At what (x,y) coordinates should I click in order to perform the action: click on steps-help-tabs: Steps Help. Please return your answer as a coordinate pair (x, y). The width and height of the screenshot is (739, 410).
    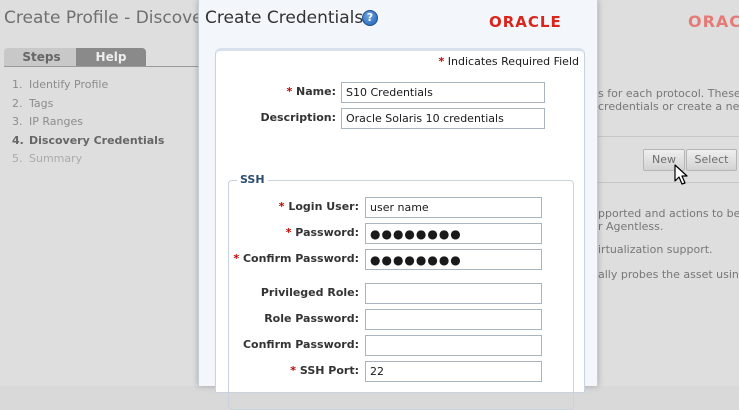
    Looking at the image, I should click on (104, 57).